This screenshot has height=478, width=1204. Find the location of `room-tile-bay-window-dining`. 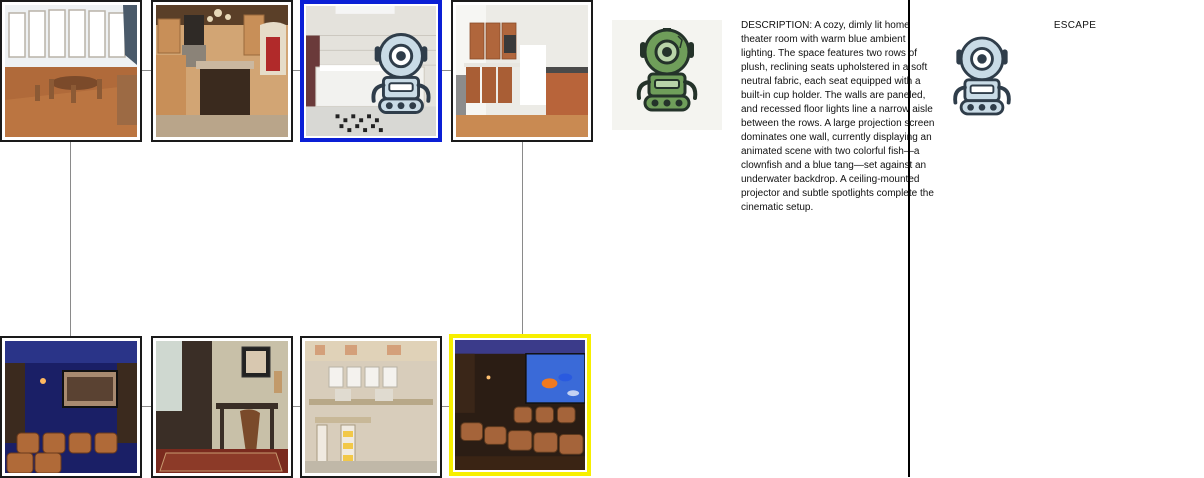

room-tile-bay-window-dining is located at coordinates (71, 71).